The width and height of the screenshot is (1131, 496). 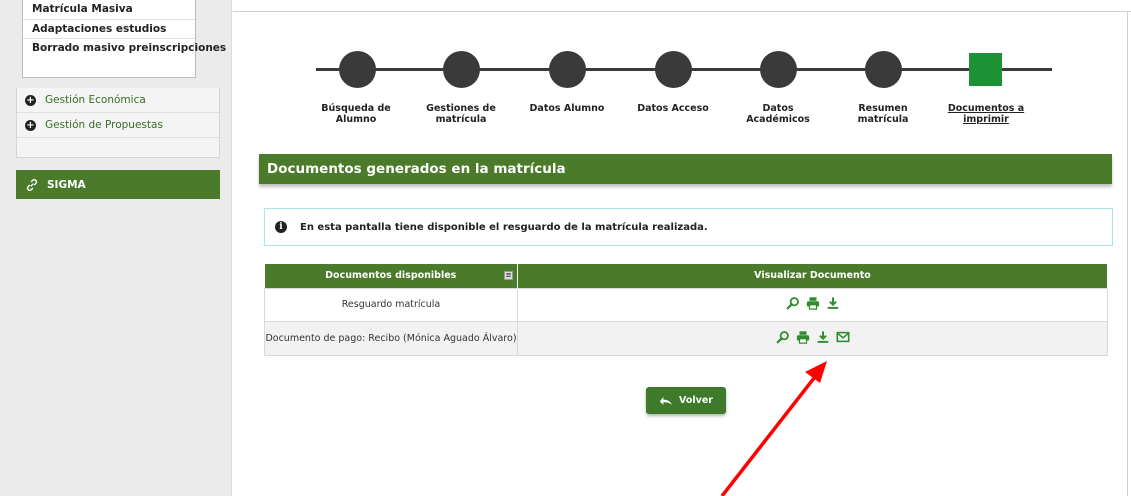 I want to click on submenu-item-matricula-masiva: Matrícula Masiva, so click(x=109, y=10).